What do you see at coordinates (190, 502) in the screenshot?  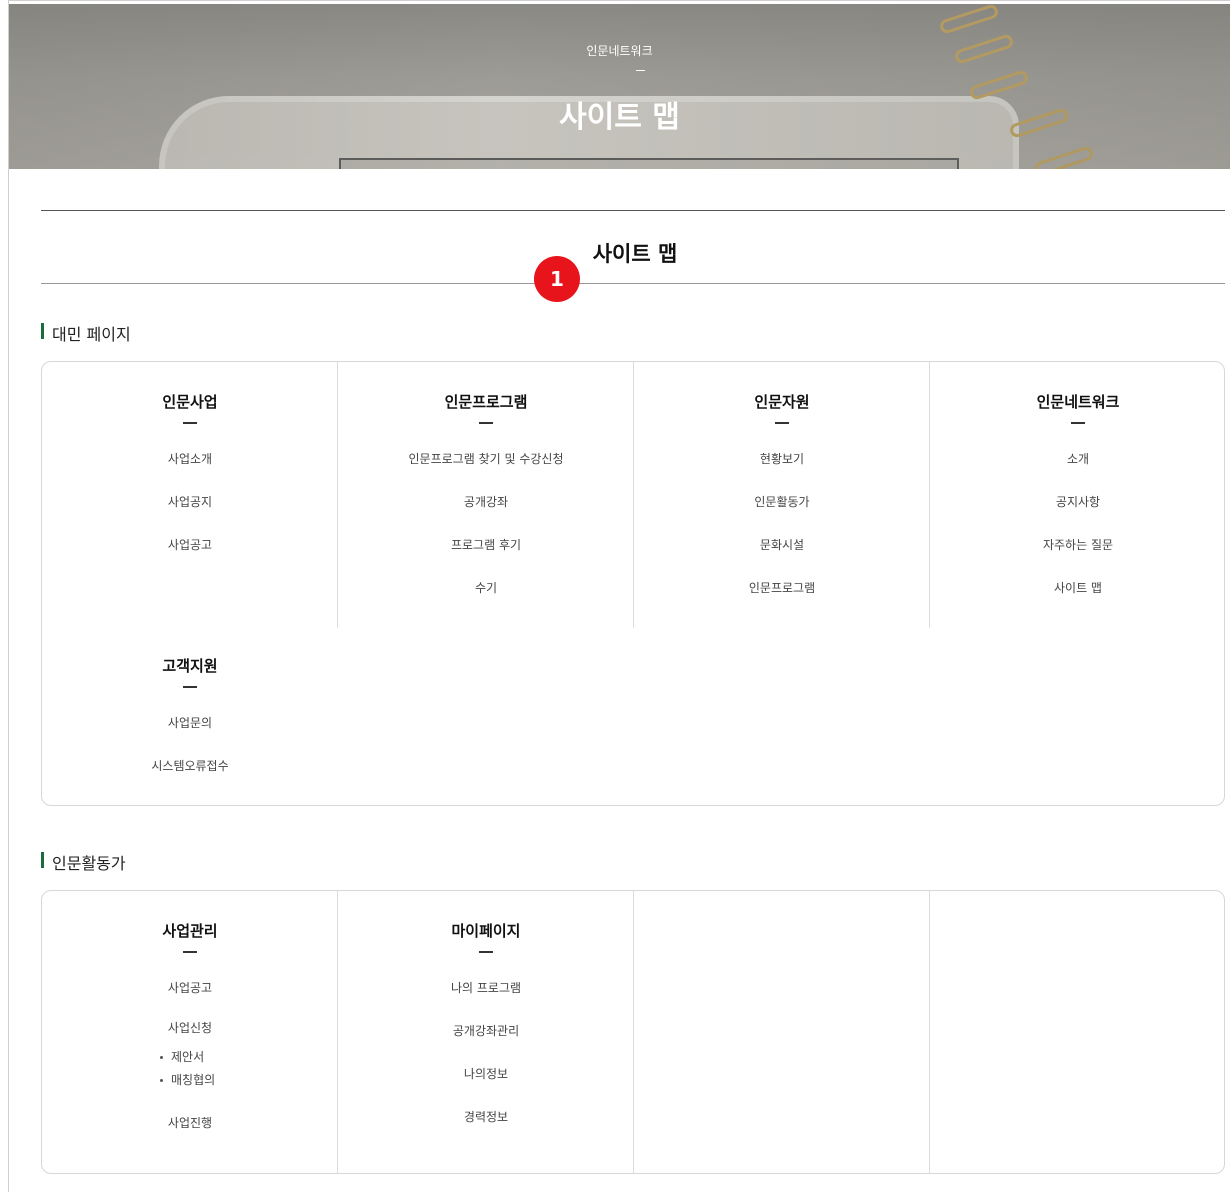 I see `sitemap-link: 사업공지` at bounding box center [190, 502].